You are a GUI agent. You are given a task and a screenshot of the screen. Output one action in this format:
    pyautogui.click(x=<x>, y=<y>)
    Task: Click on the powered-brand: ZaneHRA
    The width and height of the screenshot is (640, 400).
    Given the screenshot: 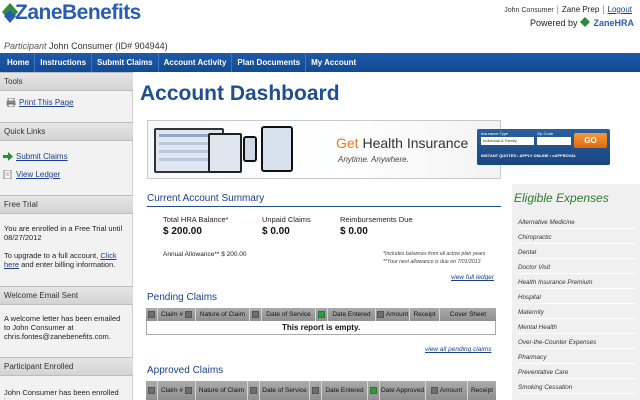 What is the action you would take?
    pyautogui.click(x=613, y=23)
    